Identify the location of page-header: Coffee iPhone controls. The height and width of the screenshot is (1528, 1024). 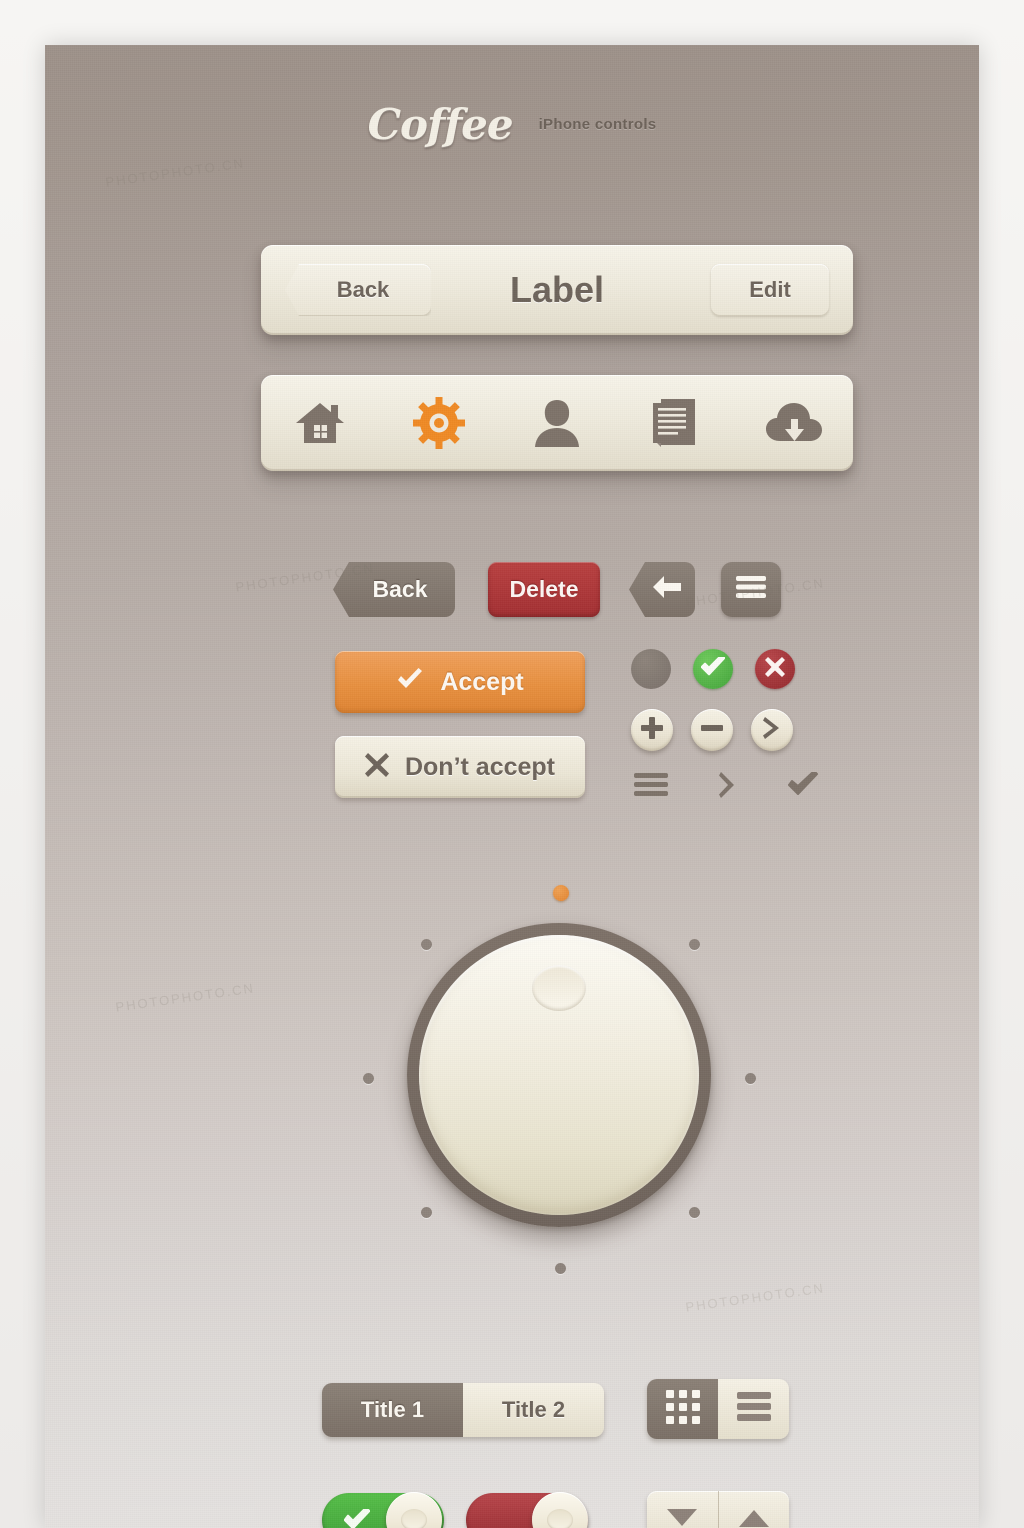
(512, 124).